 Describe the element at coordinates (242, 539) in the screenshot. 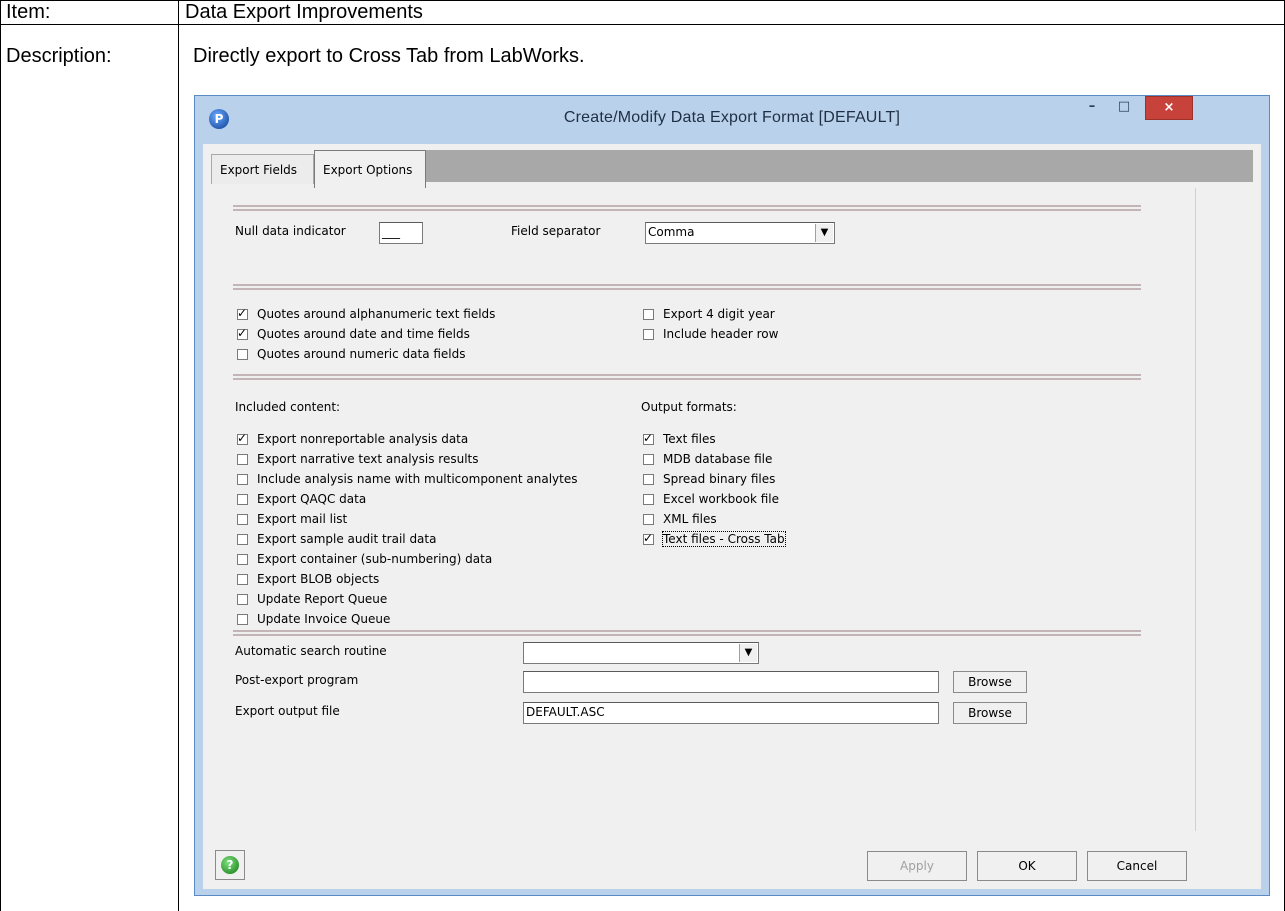

I see `content-audit-trail-checkbox` at that location.